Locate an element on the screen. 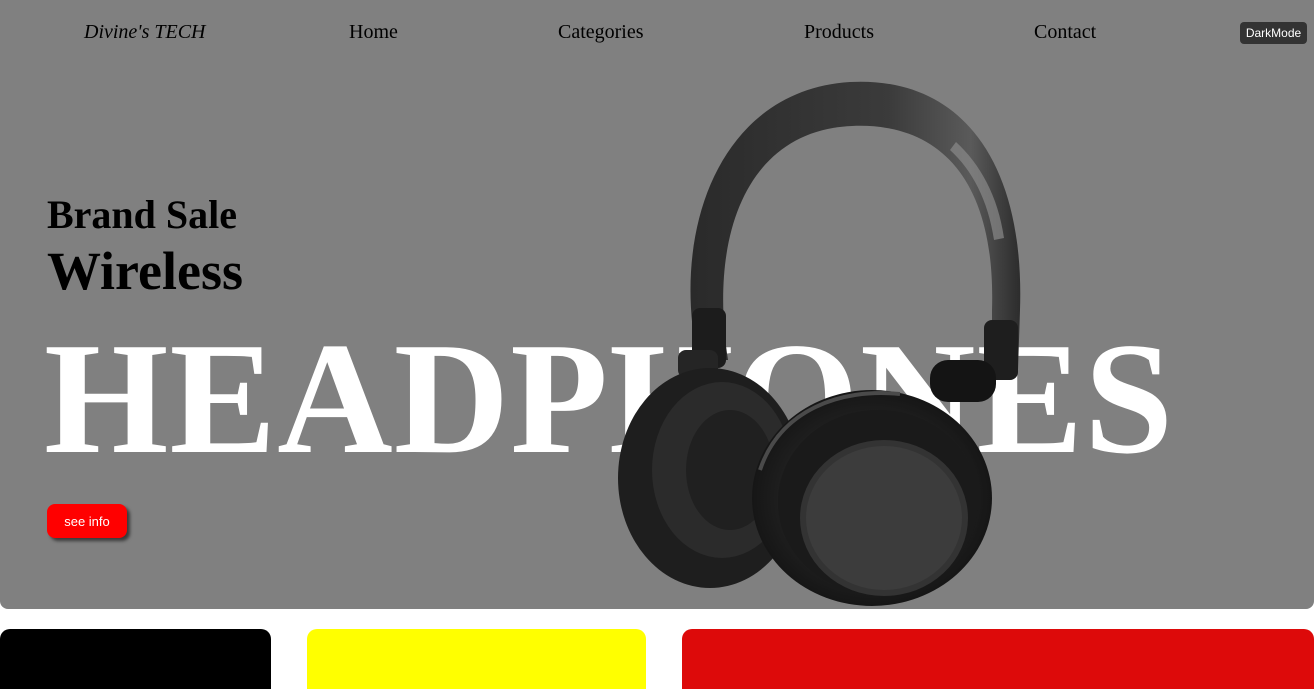  nav-contact: Contact is located at coordinates (1065, 32).